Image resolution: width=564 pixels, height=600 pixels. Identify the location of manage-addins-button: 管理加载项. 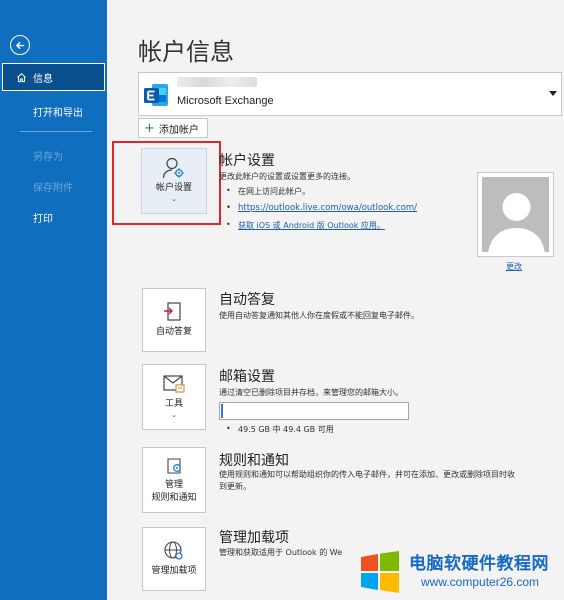
(174, 559).